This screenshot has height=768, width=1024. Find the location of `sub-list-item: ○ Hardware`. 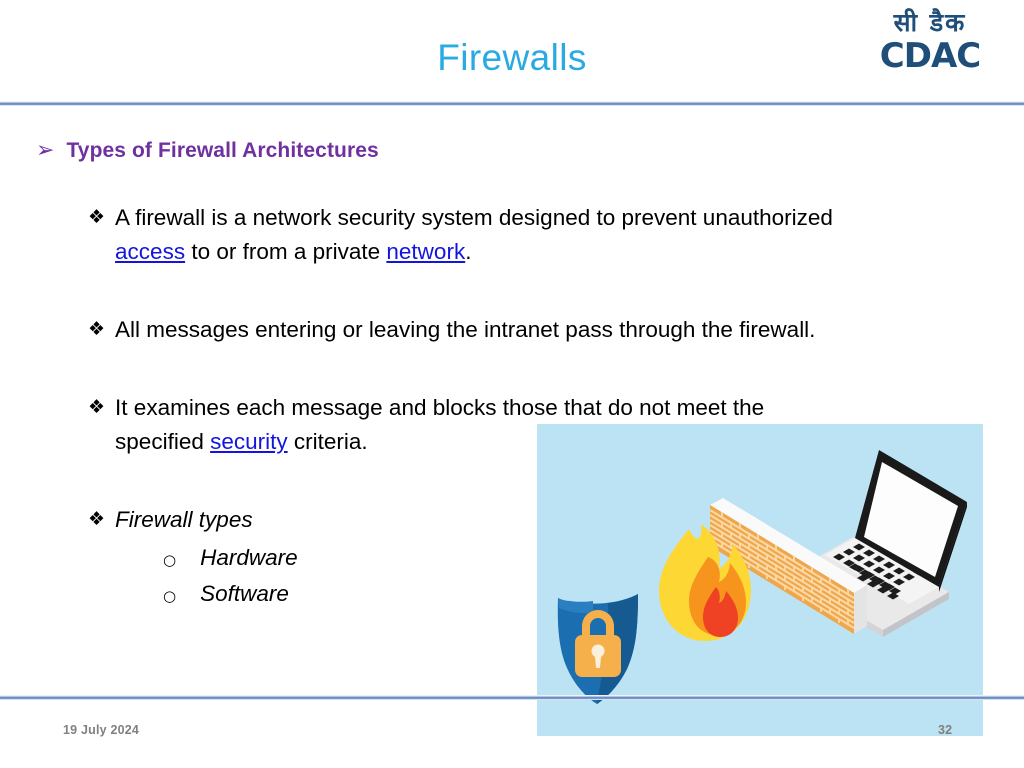

sub-list-item: ○ Hardware is located at coordinates (230, 559).